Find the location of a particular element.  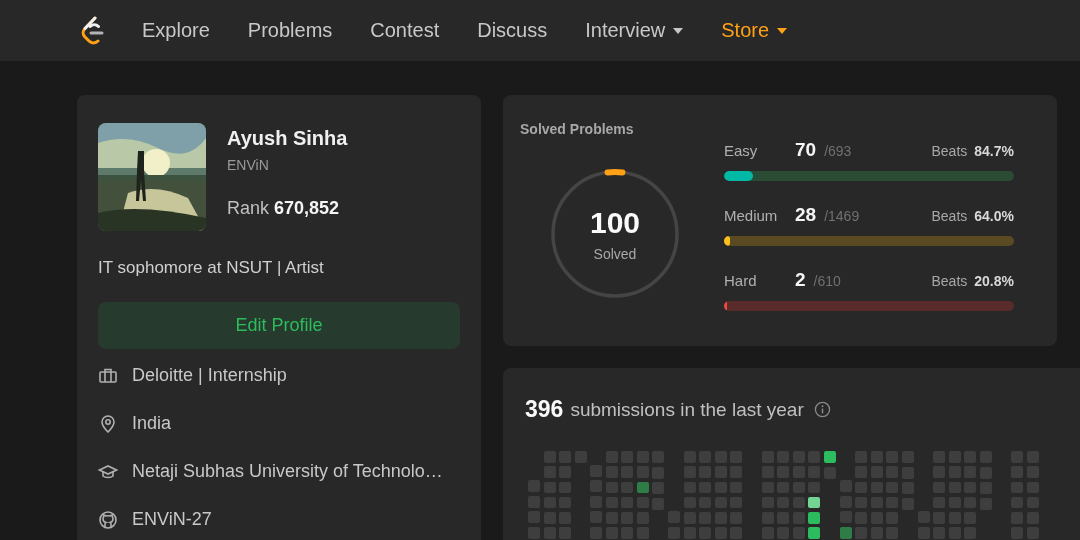

detail-text: Deloitte | Internship is located at coordinates (209, 375).